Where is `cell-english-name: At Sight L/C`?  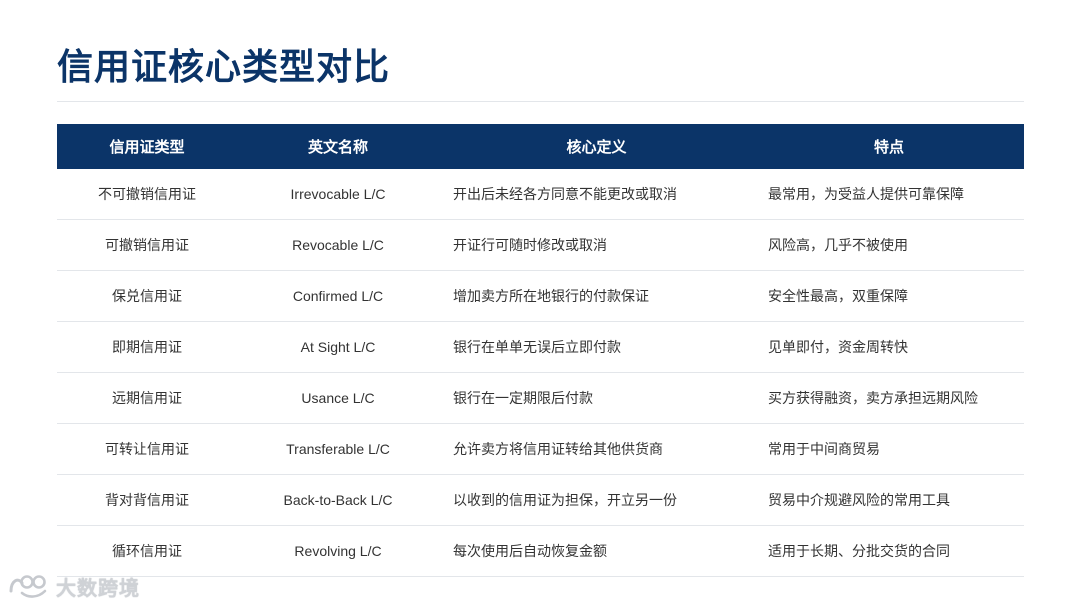
cell-english-name: At Sight L/C is located at coordinates (338, 347).